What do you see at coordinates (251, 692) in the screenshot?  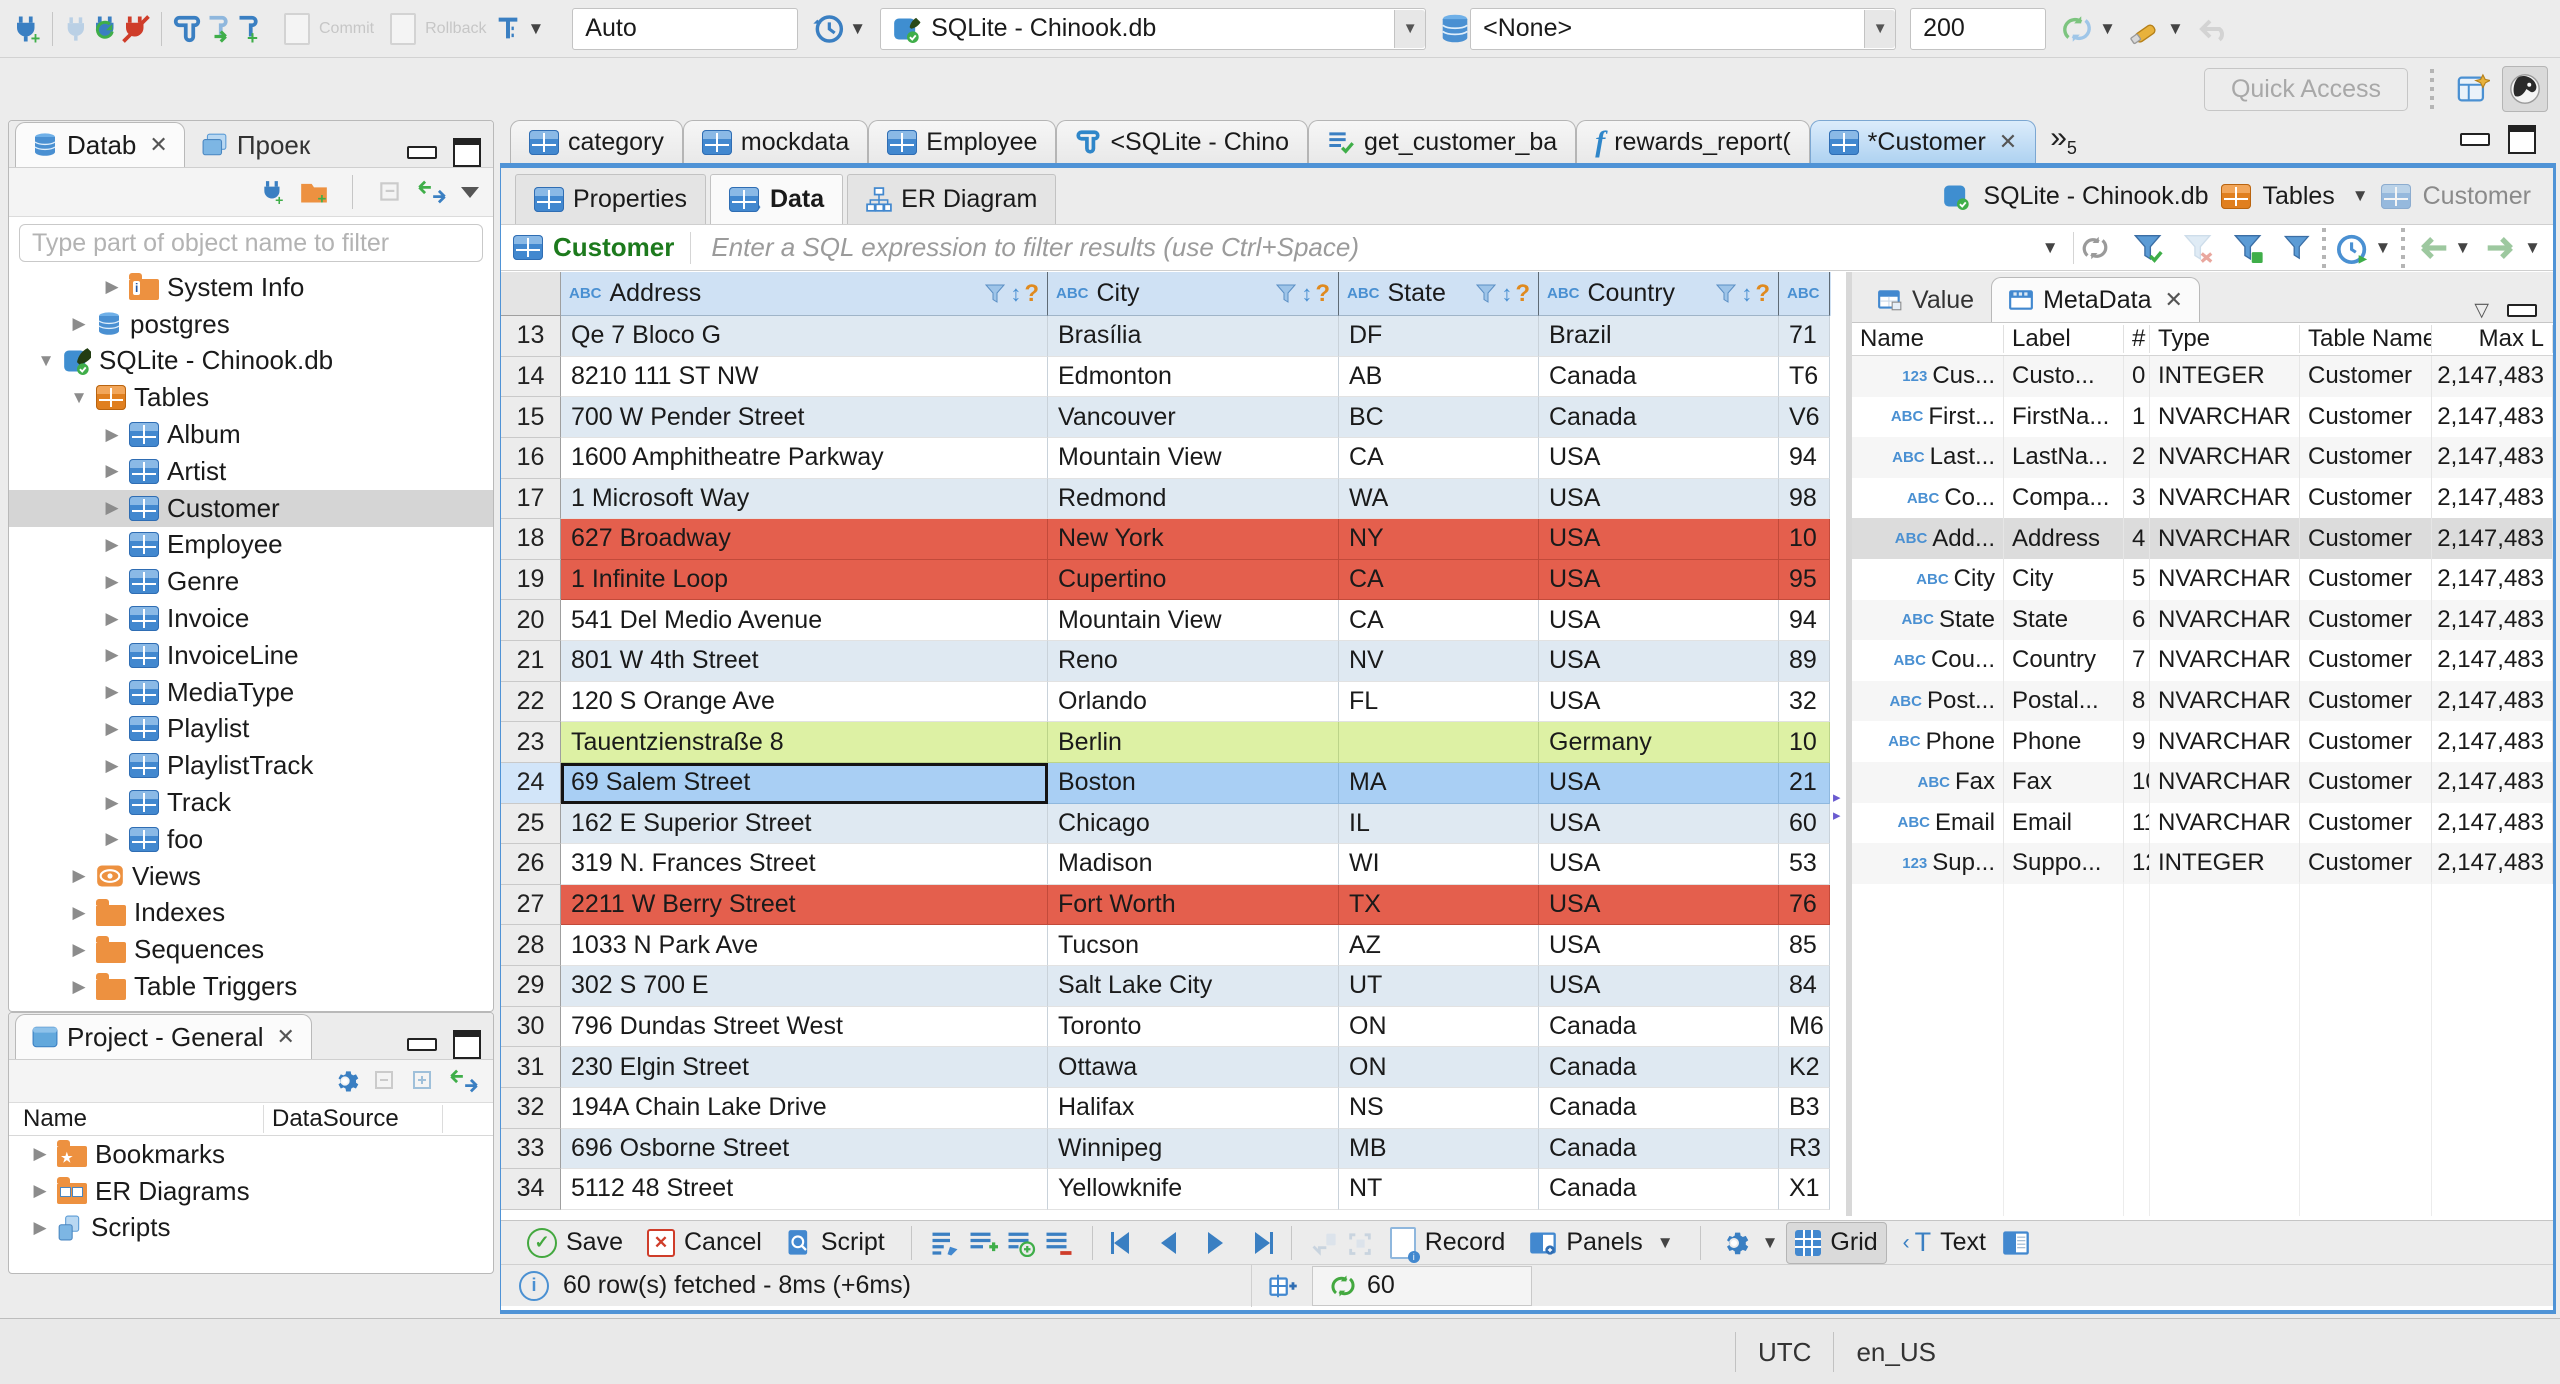 I see `sidebar-item-mediatype: ▶ MediaType` at bounding box center [251, 692].